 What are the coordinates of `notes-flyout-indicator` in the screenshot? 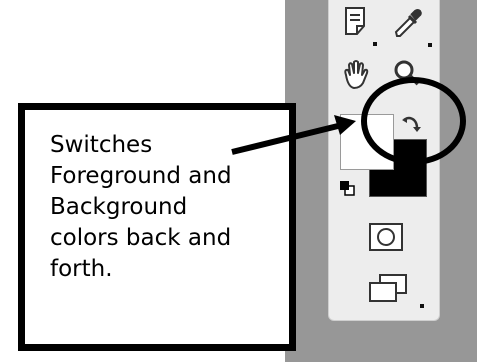 It's located at (375, 44).